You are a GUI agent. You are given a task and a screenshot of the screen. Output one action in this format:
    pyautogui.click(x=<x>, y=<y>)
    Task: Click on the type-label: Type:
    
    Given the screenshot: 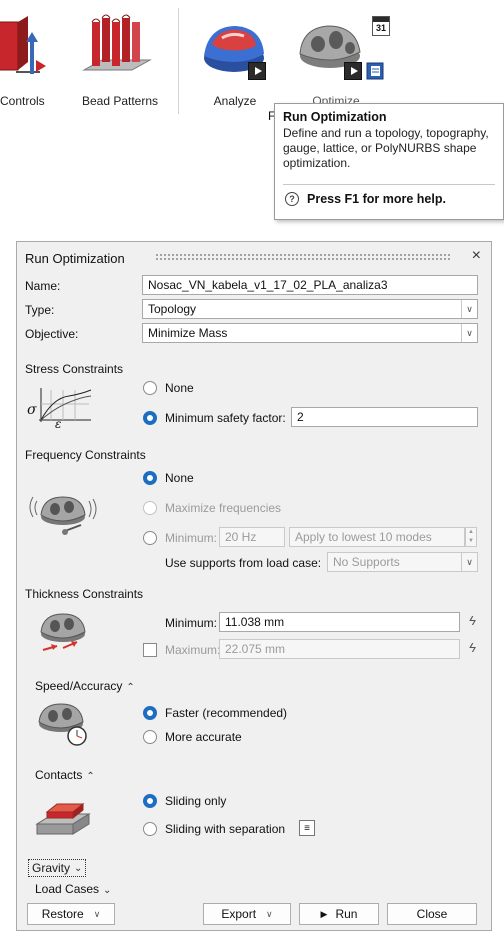 What is the action you would take?
    pyautogui.click(x=40, y=310)
    